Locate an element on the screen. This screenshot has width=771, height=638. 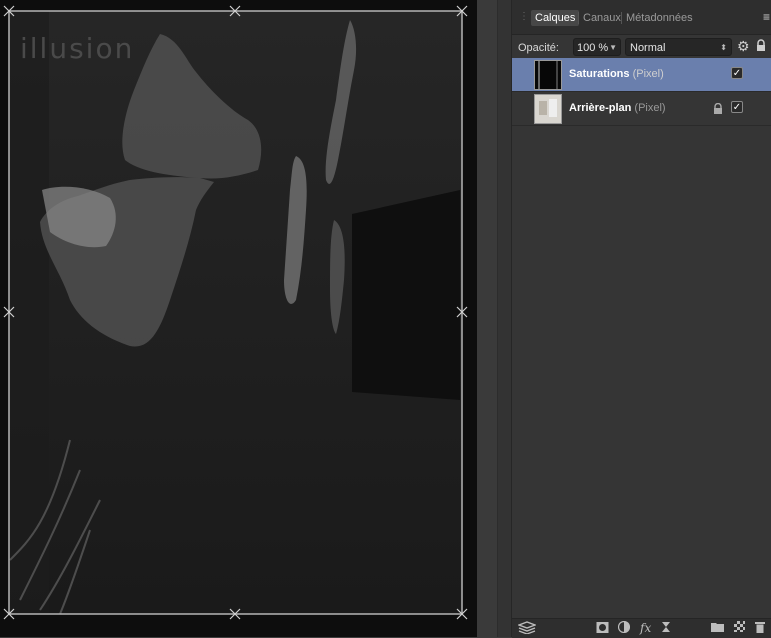
watermark-text: illusion is located at coordinates (77, 48).